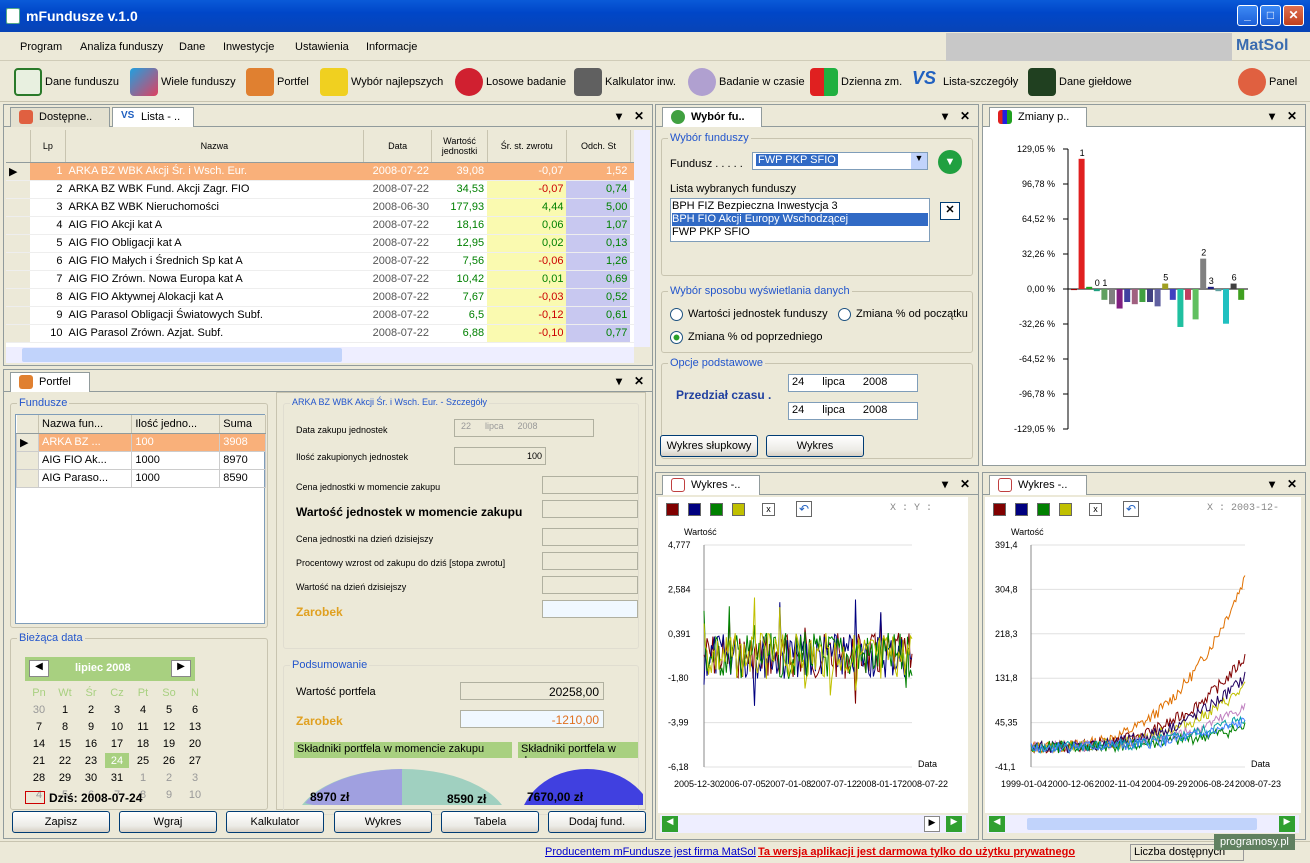 Image resolution: width=1310 pixels, height=863 pixels. What do you see at coordinates (383, 822) in the screenshot?
I see `wykres-button: Wykres` at bounding box center [383, 822].